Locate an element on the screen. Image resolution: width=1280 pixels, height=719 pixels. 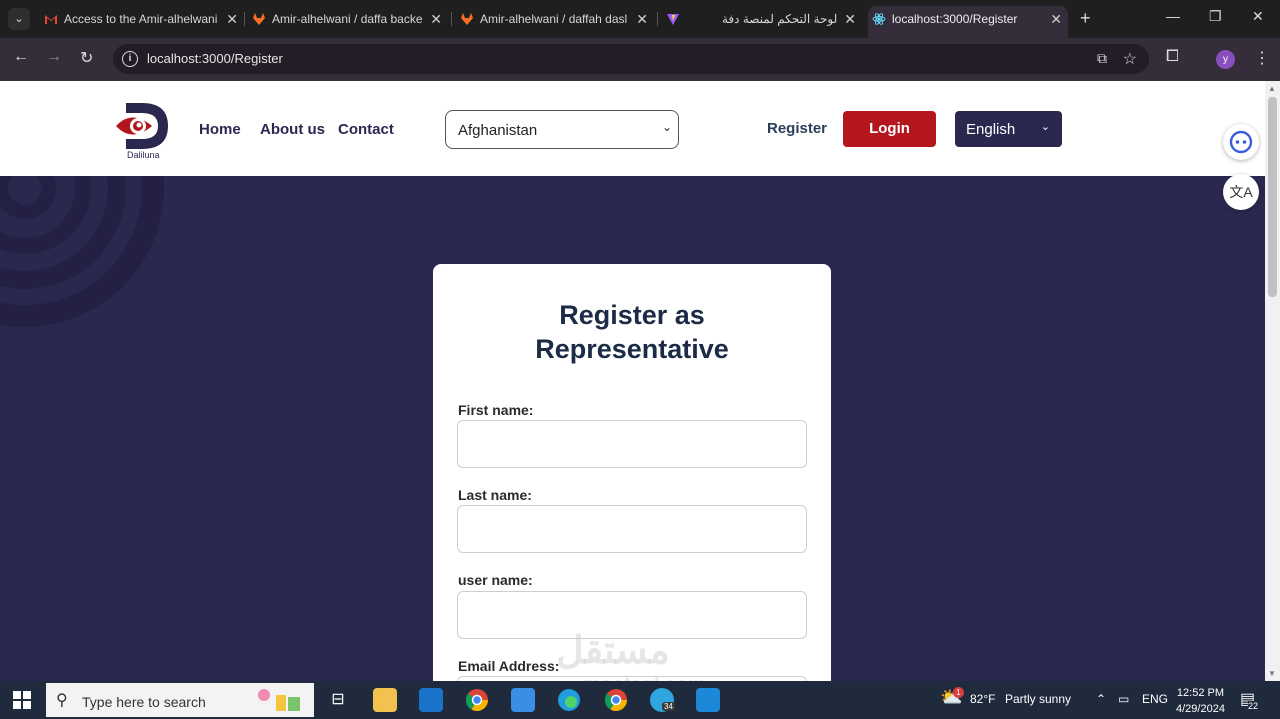
nav-contact: Contact is located at coordinates (366, 129).